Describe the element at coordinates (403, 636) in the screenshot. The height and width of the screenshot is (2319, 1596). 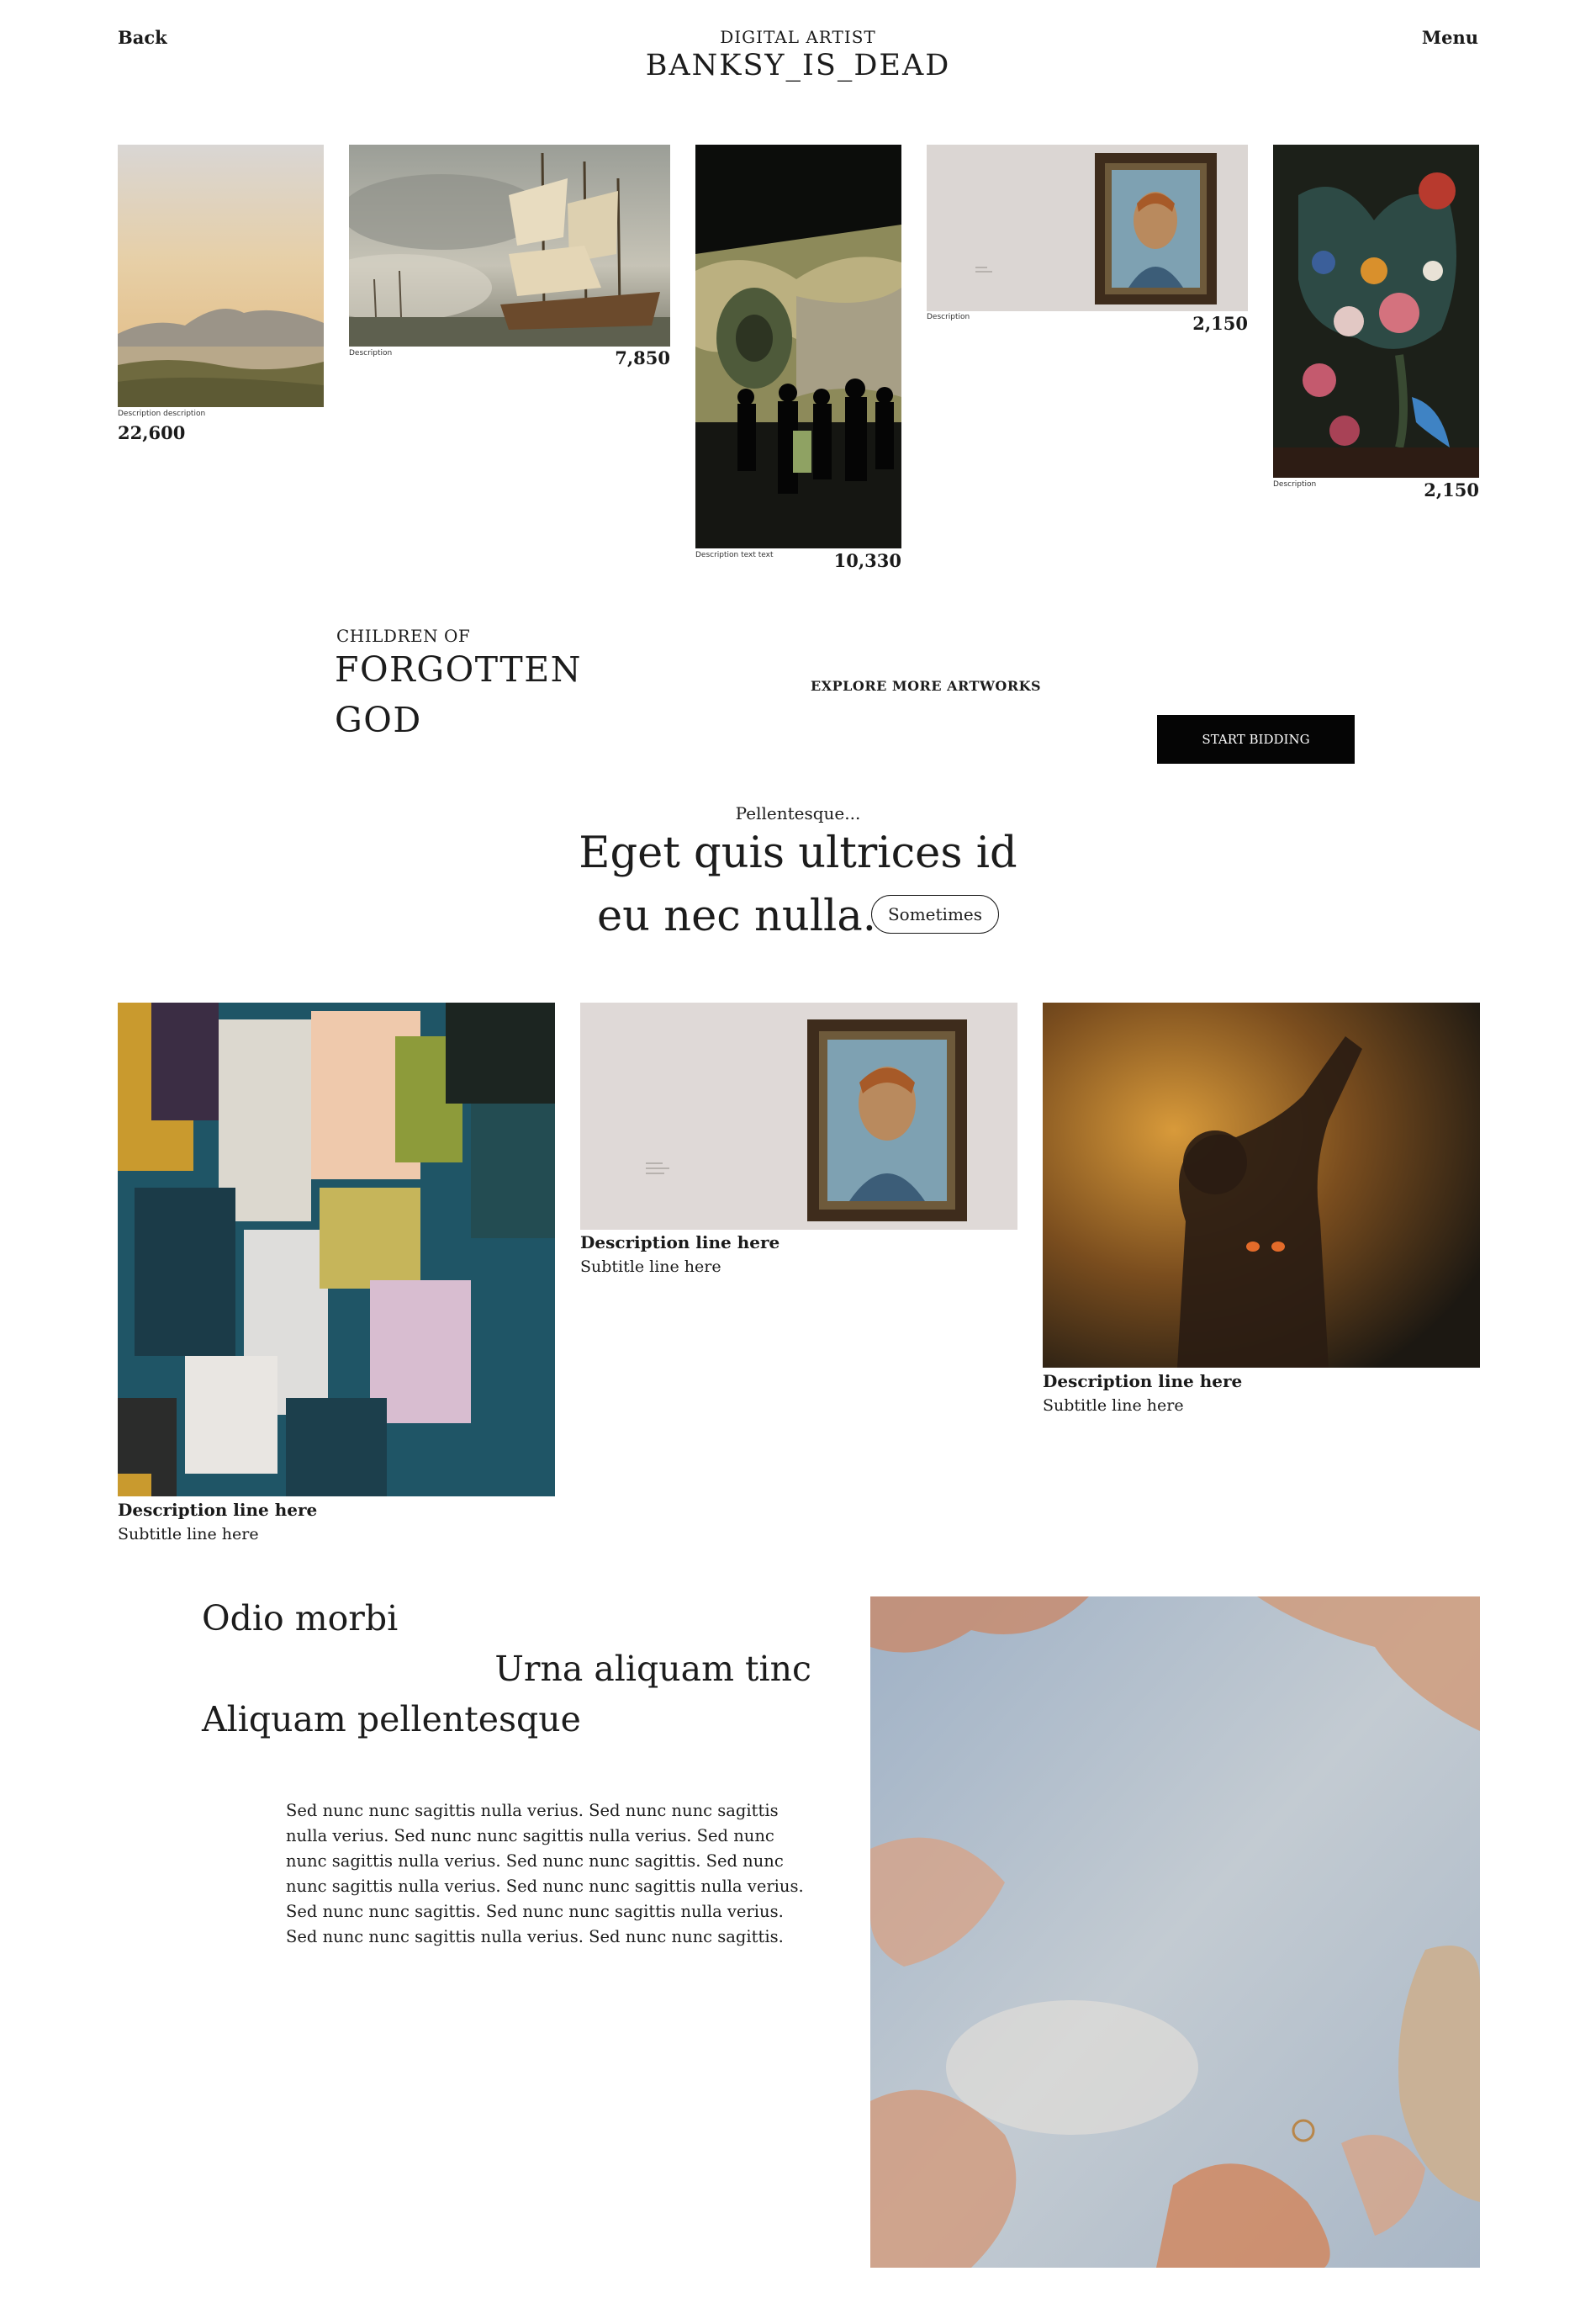
I see `feature-kicker: CHILDREN OF` at that location.